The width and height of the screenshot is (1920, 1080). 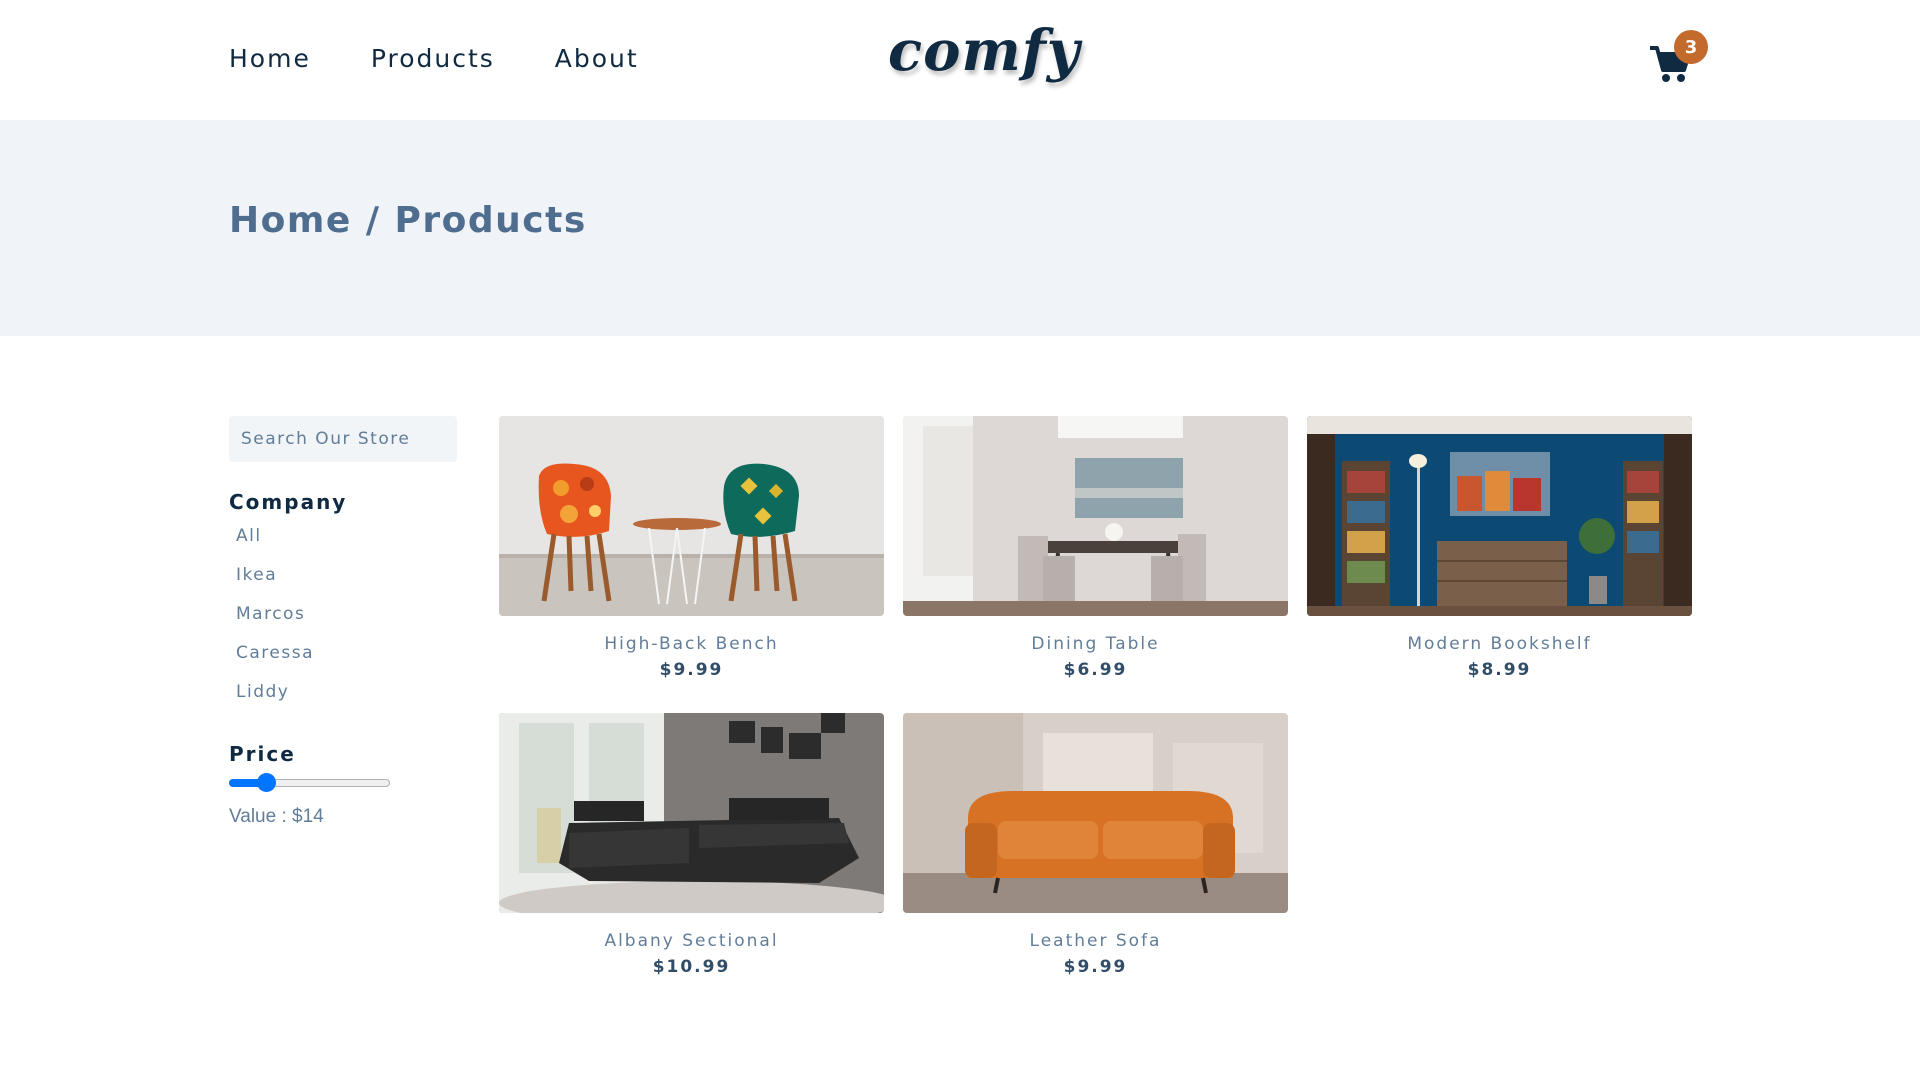 I want to click on price-slider-thumb, so click(x=267, y=782).